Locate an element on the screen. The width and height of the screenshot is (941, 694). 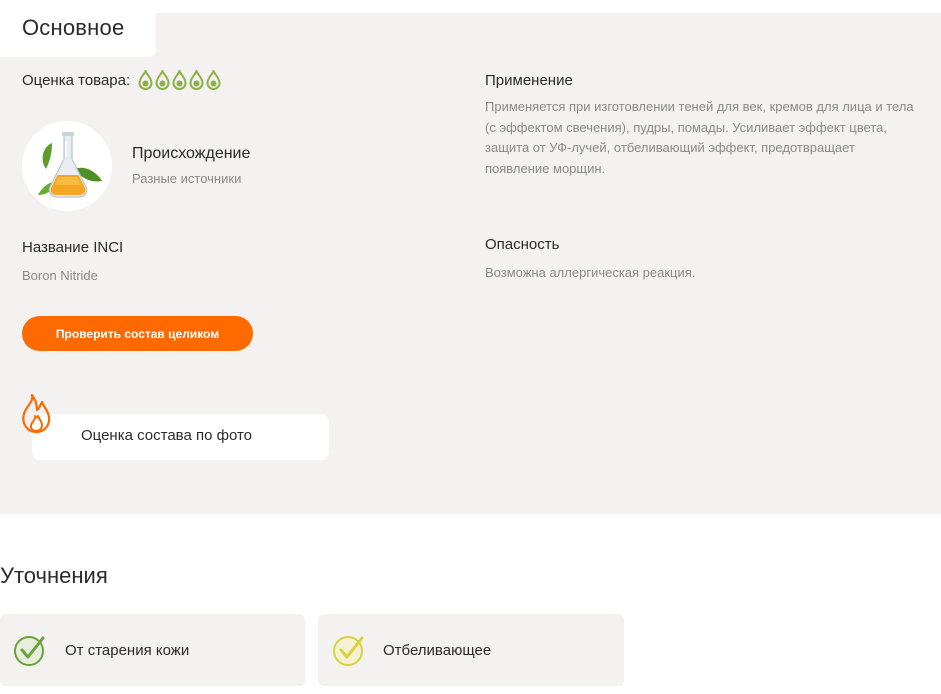
tab-main: Основное is located at coordinates (78, 35).